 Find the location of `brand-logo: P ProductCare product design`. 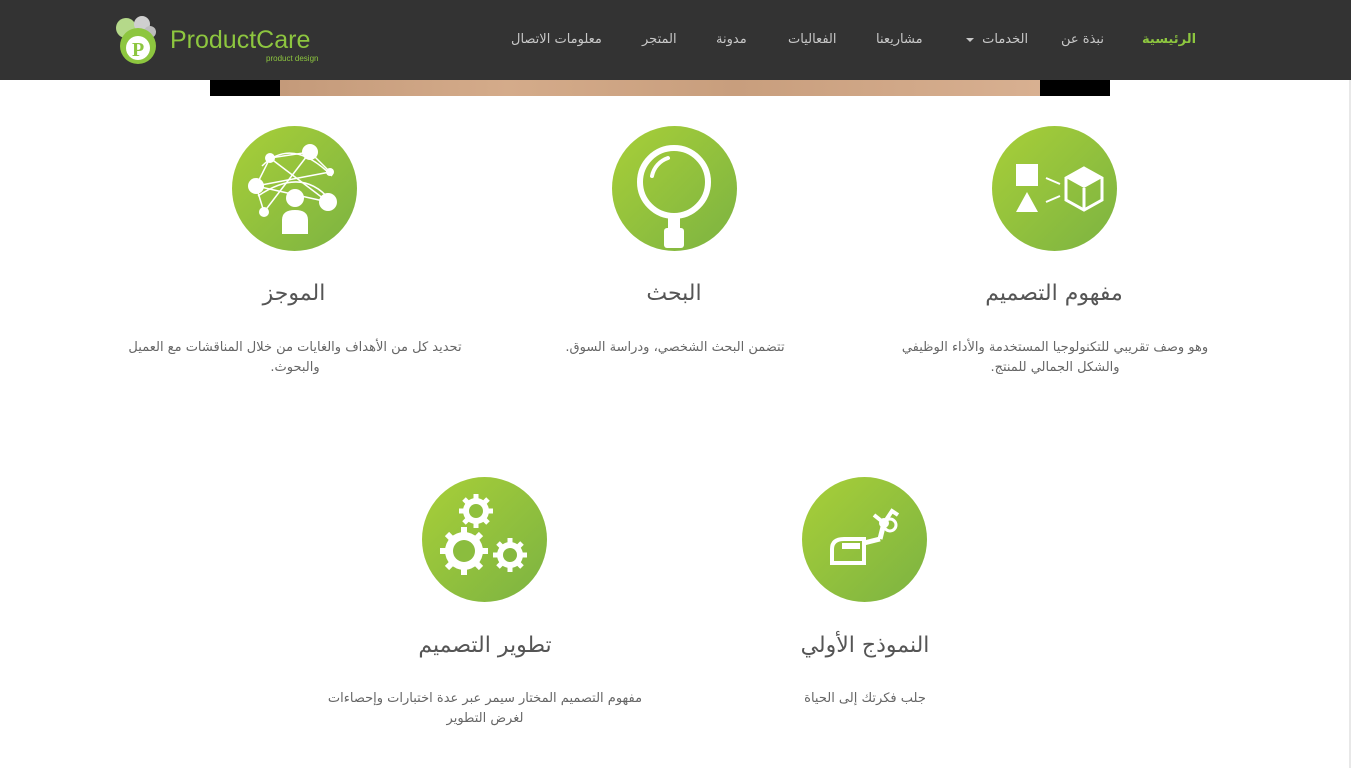

brand-logo: P ProductCare product design is located at coordinates (224, 40).